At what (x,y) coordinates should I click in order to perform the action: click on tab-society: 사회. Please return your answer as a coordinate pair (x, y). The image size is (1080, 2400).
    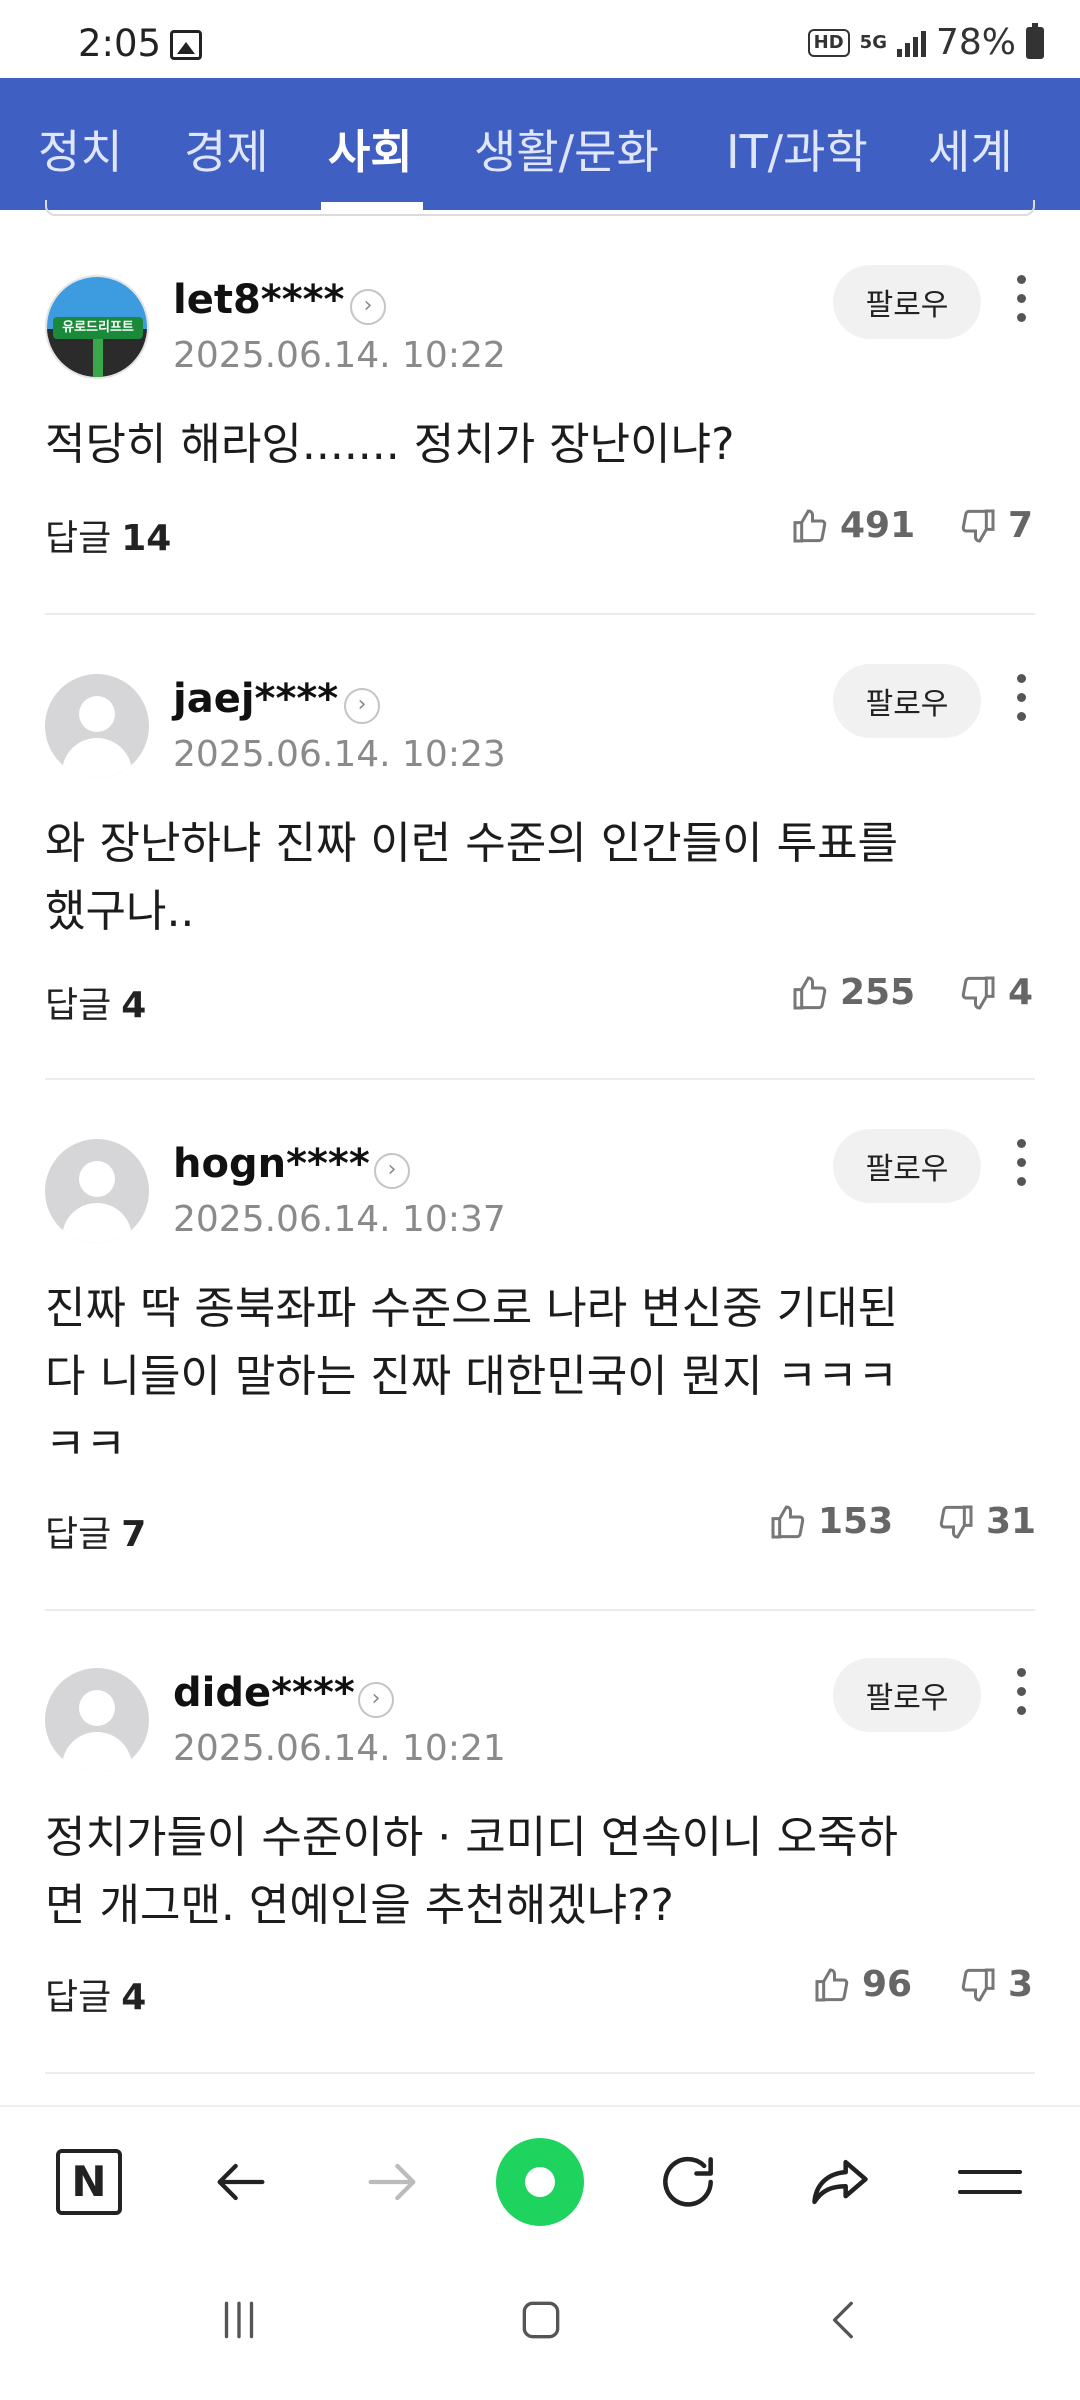
    Looking at the image, I should click on (370, 149).